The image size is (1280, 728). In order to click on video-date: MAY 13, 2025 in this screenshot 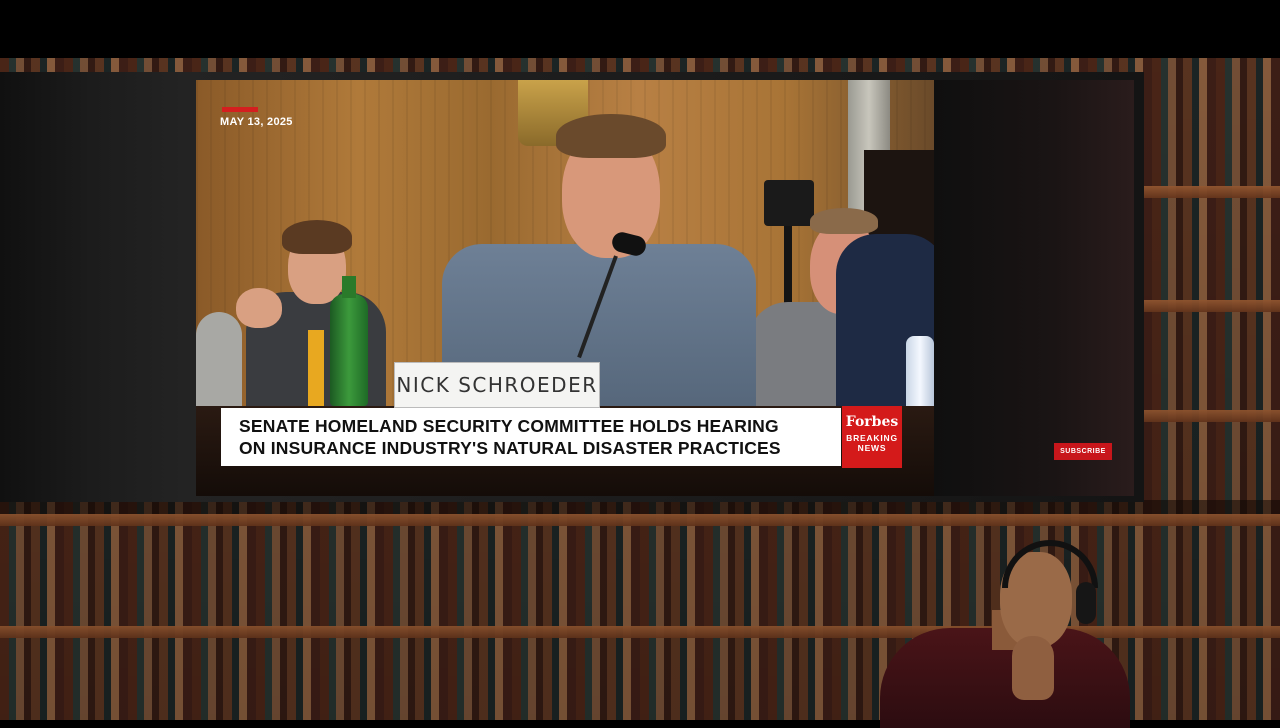, I will do `click(256, 122)`.